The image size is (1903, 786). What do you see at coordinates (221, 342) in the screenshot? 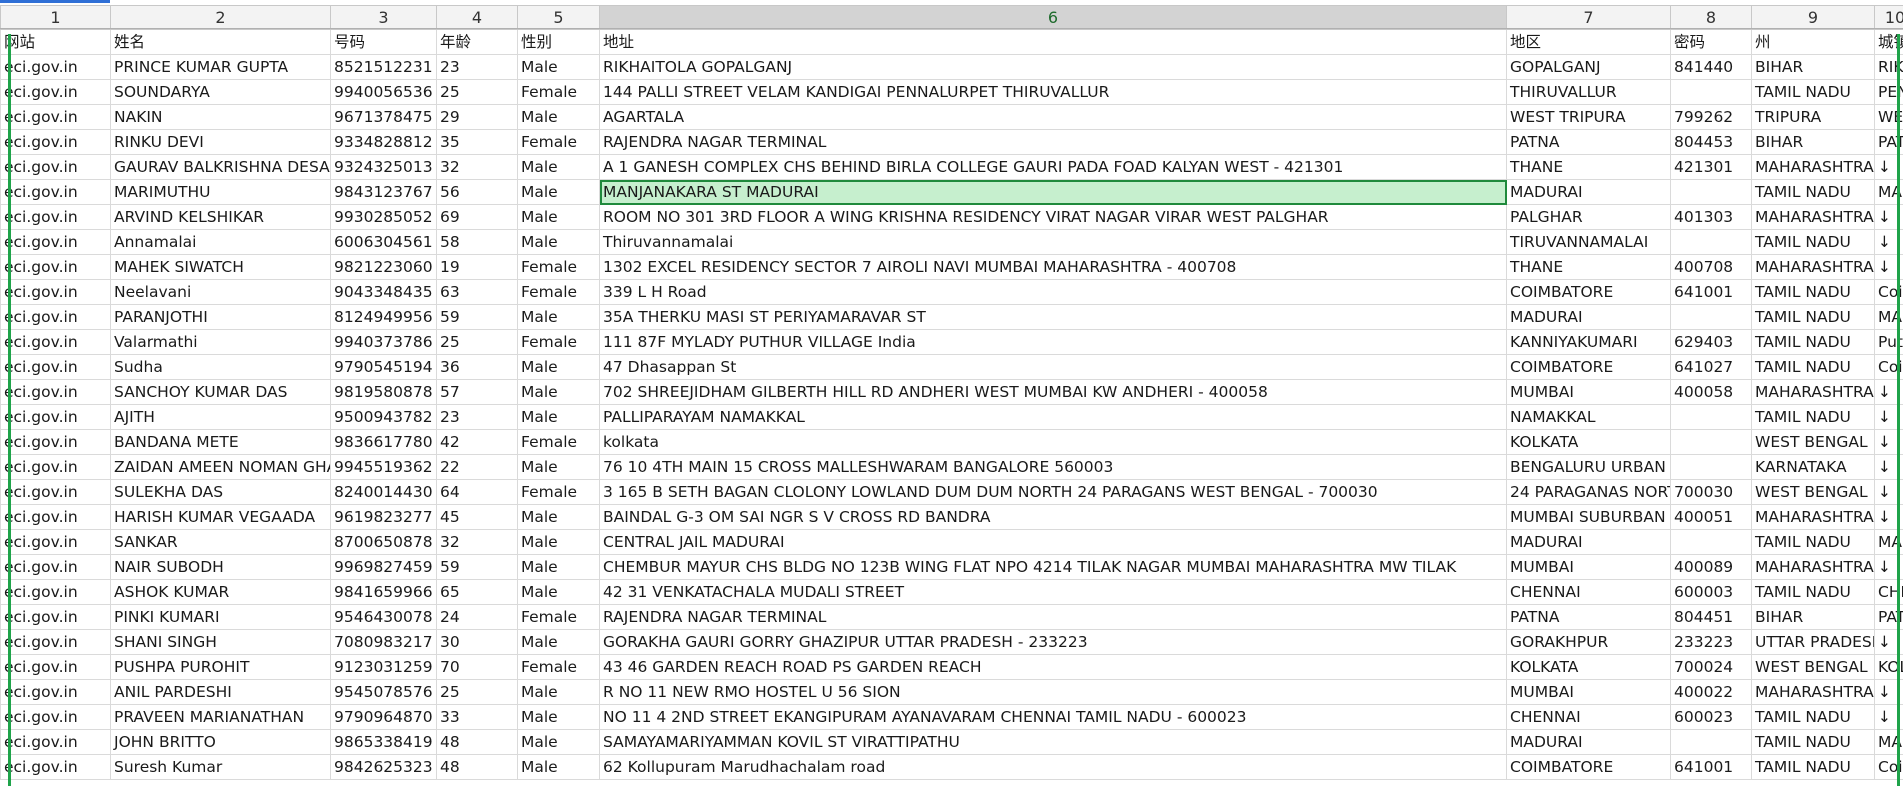
I see `table-cell: Valarmathi` at bounding box center [221, 342].